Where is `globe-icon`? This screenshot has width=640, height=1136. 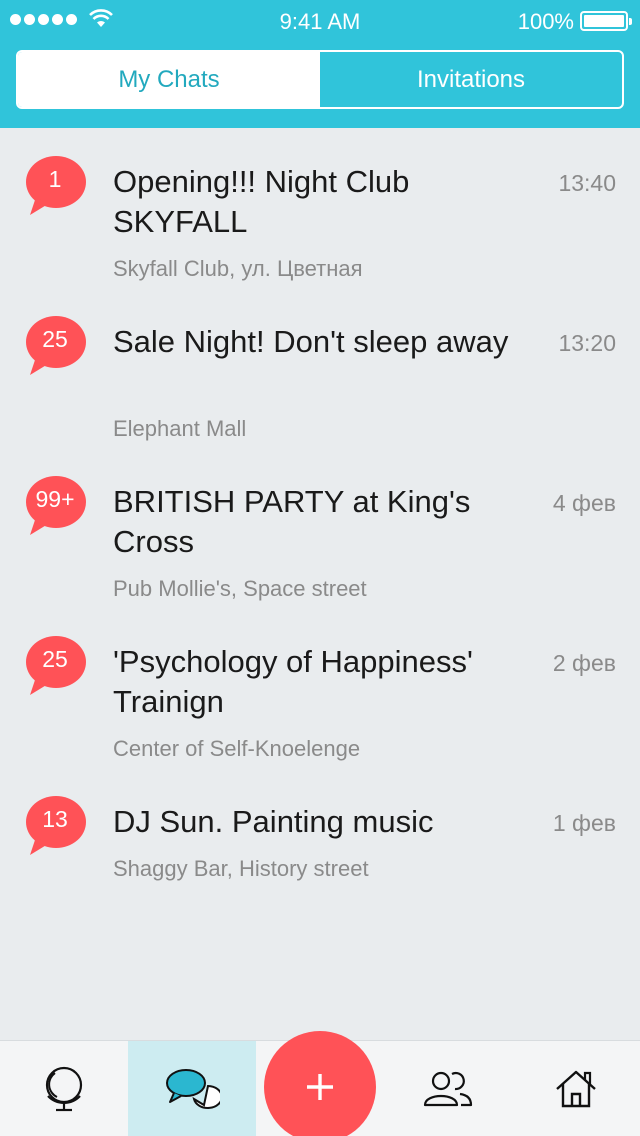
globe-icon is located at coordinates (64, 1089).